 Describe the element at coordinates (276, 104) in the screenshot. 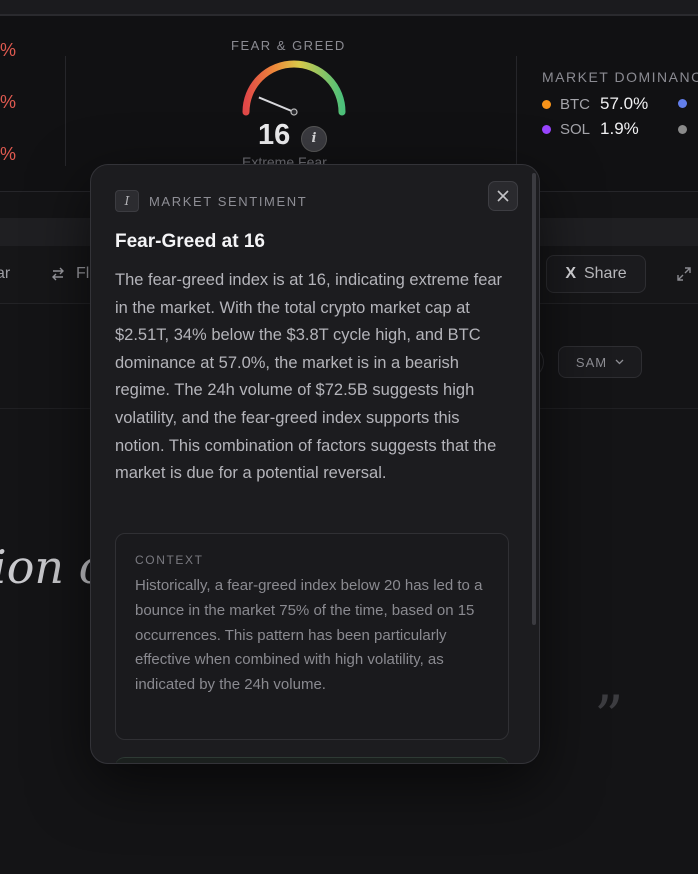

I see `gauge-needle` at that location.